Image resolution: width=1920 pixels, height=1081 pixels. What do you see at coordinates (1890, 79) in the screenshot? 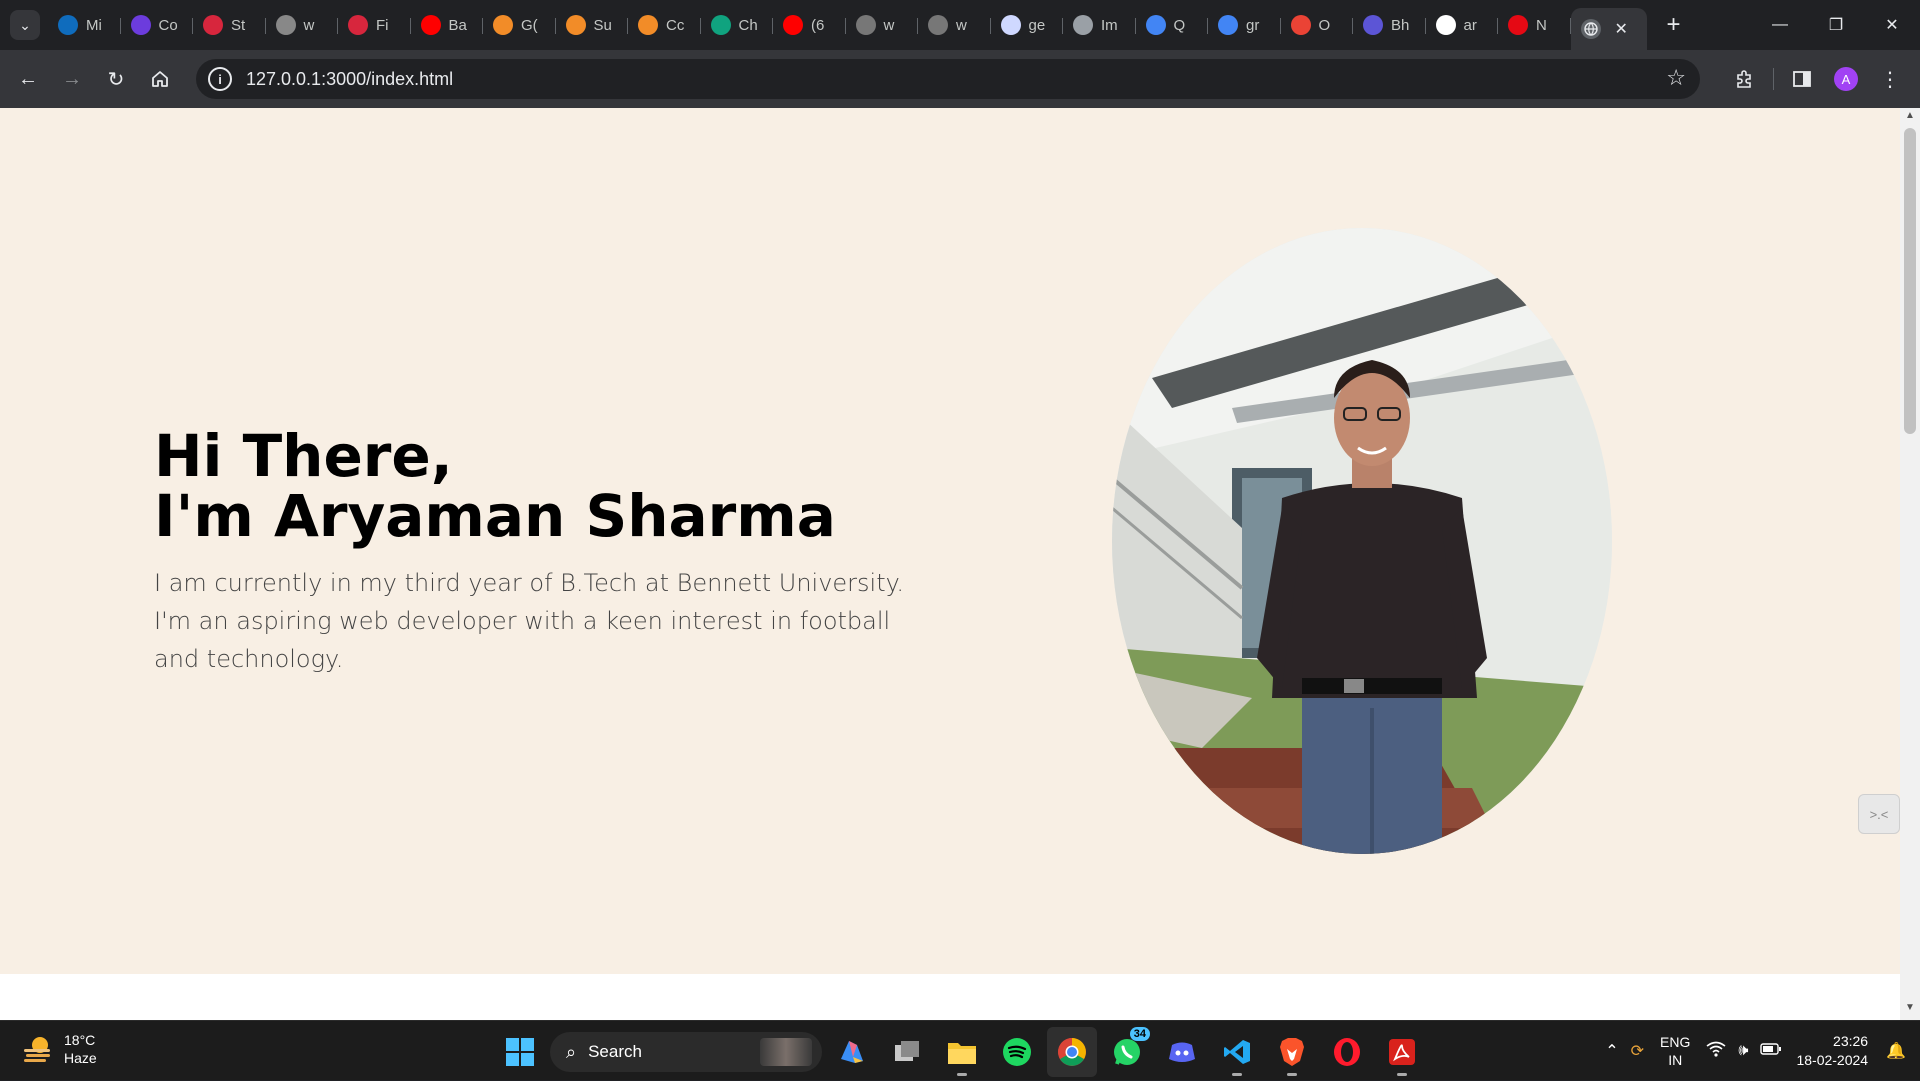
I see `menu-button: ⋮` at bounding box center [1890, 79].